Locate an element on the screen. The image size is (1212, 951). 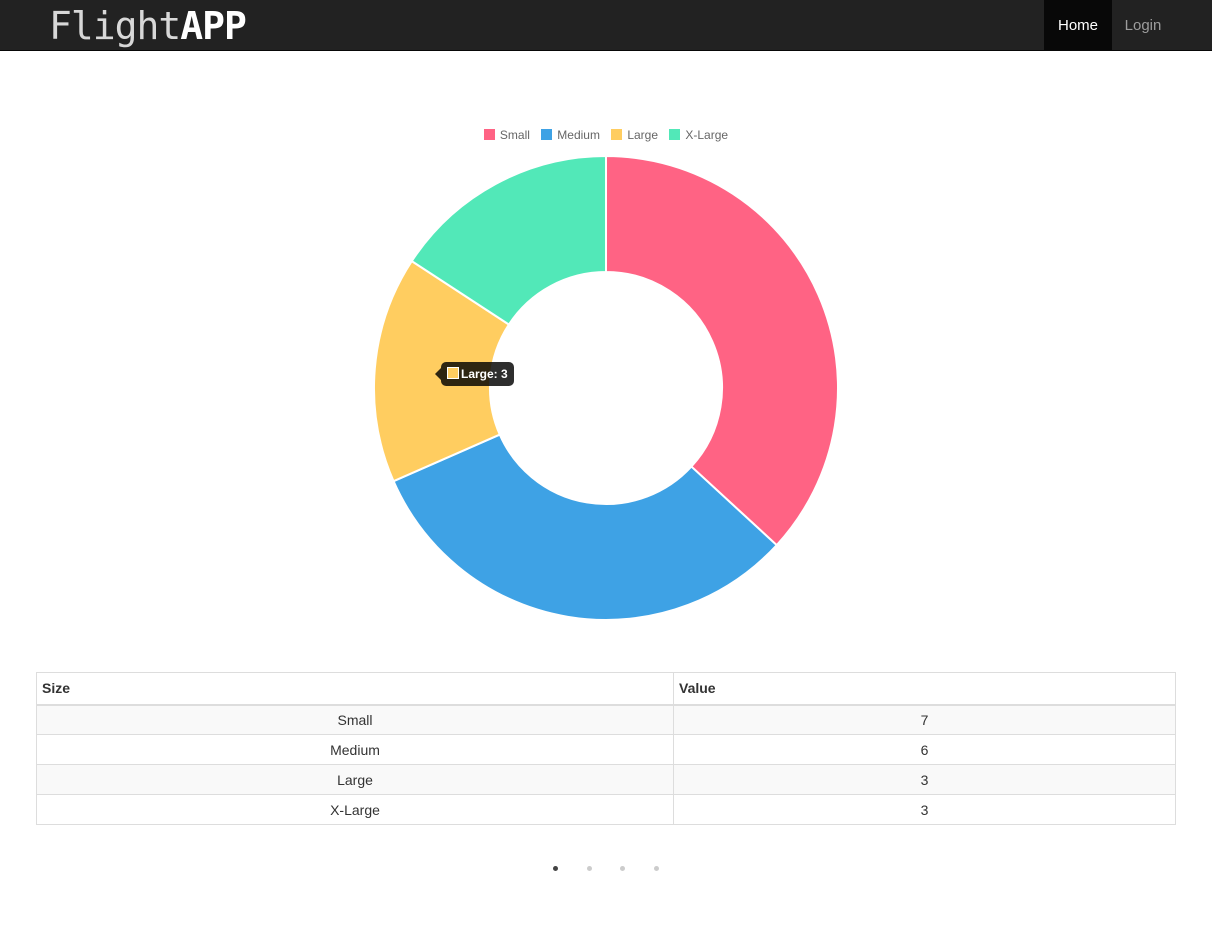
table-header-row: Size Value is located at coordinates (606, 689).